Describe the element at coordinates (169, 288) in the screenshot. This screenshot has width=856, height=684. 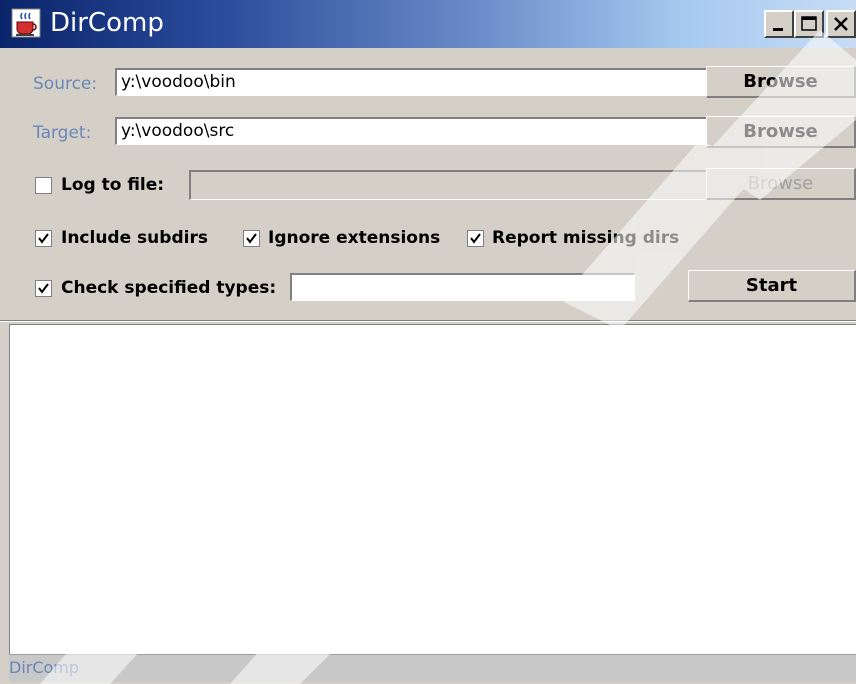
I see `check-types-label: Check specified types:` at that location.